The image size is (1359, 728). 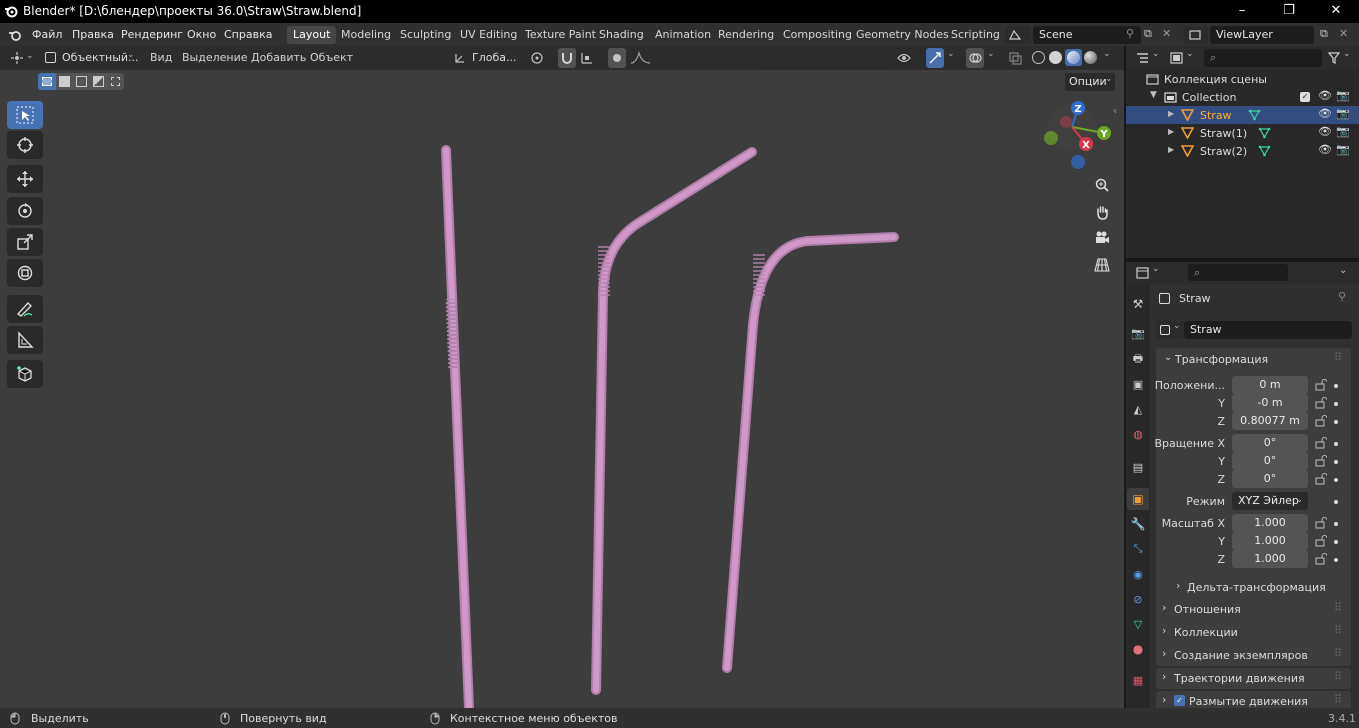 I want to click on tab-data: ▽, so click(x=1138, y=624).